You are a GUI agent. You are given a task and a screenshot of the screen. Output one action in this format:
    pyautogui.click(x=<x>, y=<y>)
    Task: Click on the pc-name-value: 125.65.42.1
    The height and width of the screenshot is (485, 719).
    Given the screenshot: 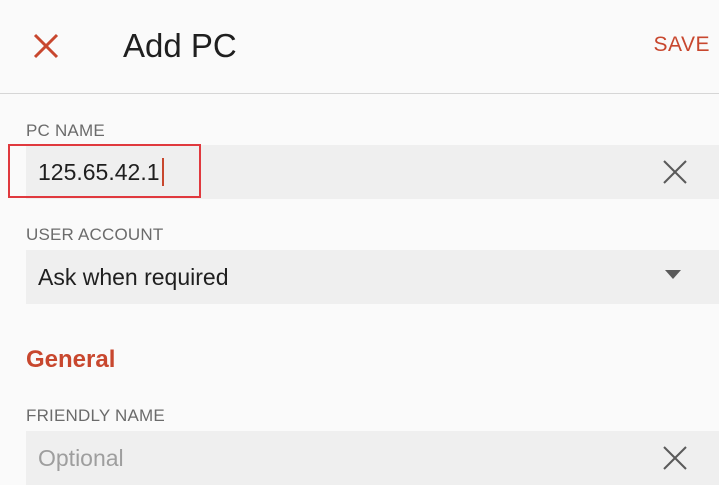 What is the action you would take?
    pyautogui.click(x=99, y=172)
    